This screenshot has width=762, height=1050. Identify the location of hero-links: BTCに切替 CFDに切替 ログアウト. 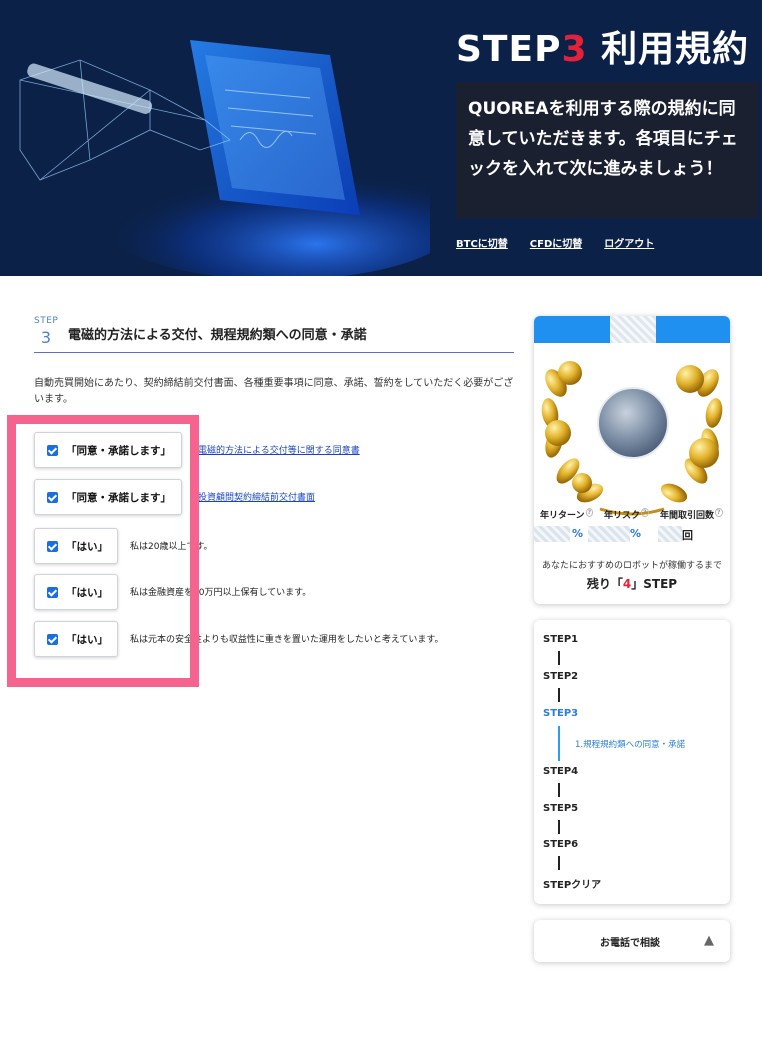
(566, 242).